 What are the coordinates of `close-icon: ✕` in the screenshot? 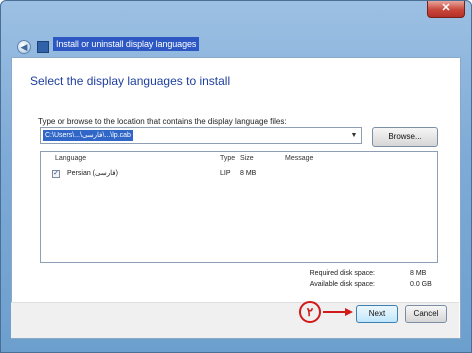 It's located at (446, 8).